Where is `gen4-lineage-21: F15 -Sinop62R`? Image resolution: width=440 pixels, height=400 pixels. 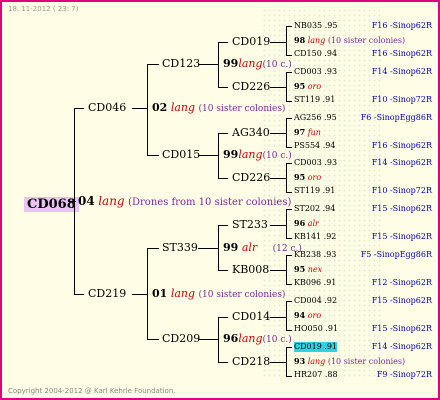 gen4-lineage-21: F15 -Sinop62R is located at coordinates (401, 328).